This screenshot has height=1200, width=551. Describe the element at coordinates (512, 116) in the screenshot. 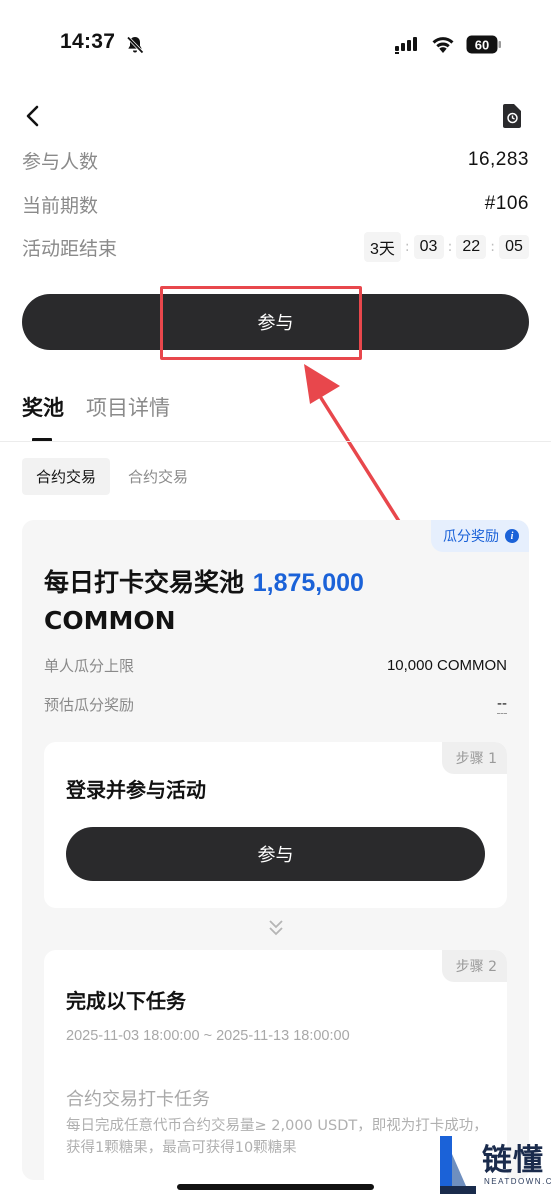

I see `history-document-icon` at that location.